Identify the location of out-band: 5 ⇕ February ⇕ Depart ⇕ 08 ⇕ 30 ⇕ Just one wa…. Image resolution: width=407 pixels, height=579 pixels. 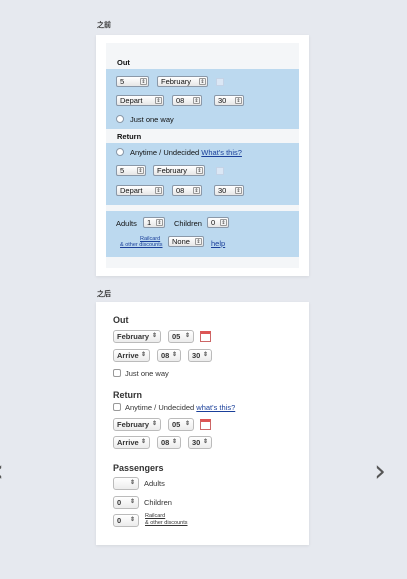
(202, 99).